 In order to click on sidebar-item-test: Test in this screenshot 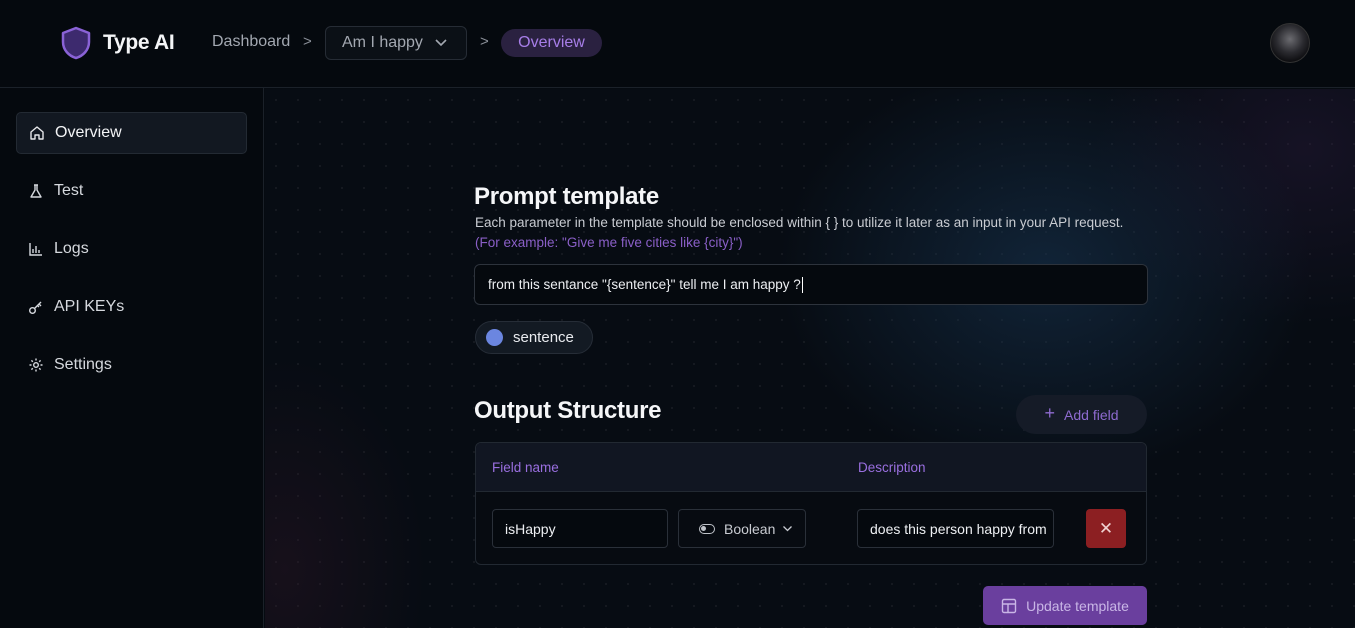, I will do `click(131, 191)`.